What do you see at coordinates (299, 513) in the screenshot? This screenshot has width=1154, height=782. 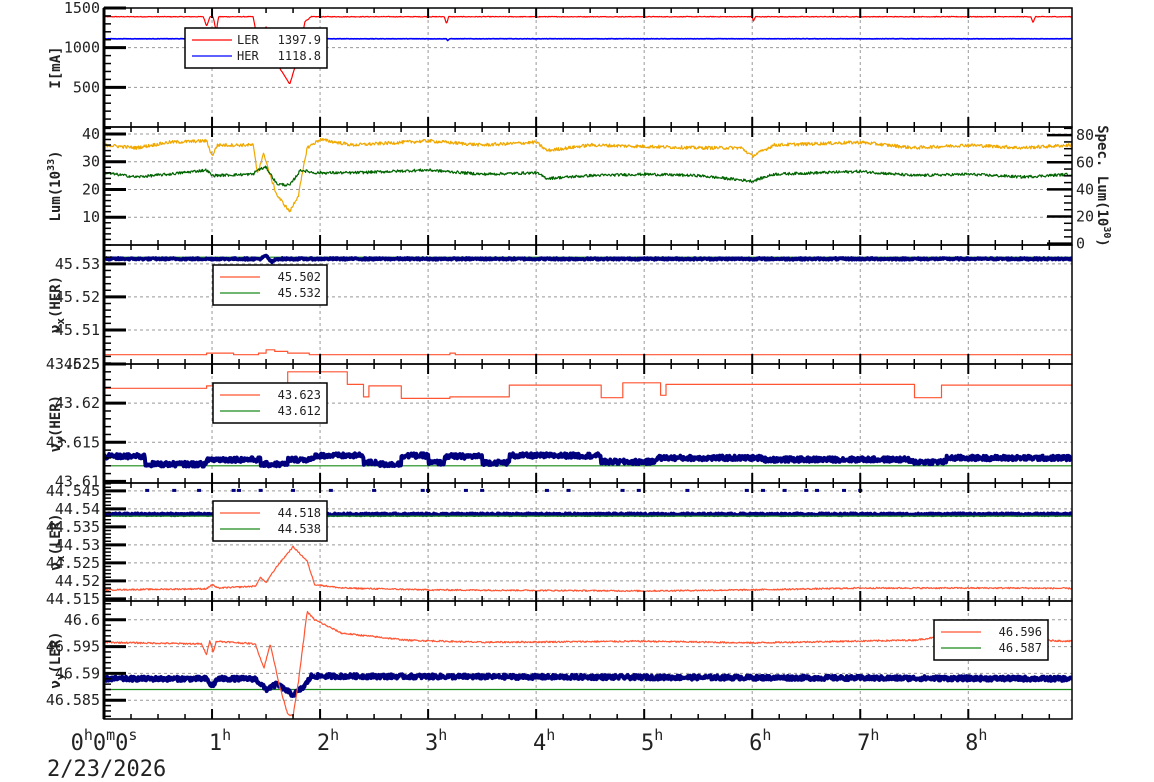 I see `legend-value: 44.518` at bounding box center [299, 513].